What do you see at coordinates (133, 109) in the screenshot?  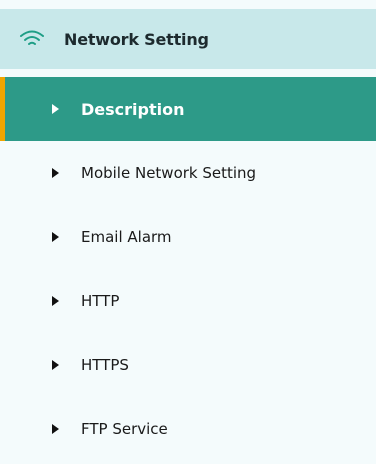 I see `menu-item-label: Description` at bounding box center [133, 109].